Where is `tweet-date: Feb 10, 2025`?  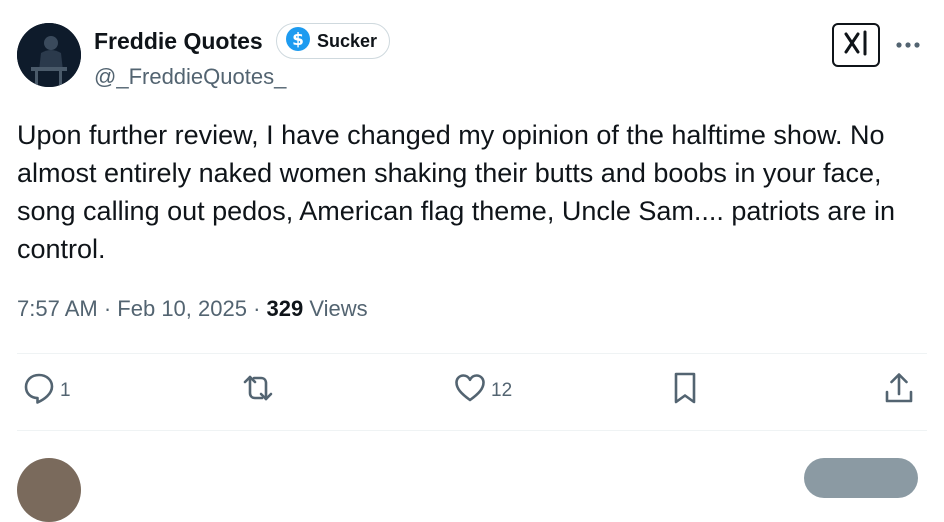 tweet-date: Feb 10, 2025 is located at coordinates (182, 308).